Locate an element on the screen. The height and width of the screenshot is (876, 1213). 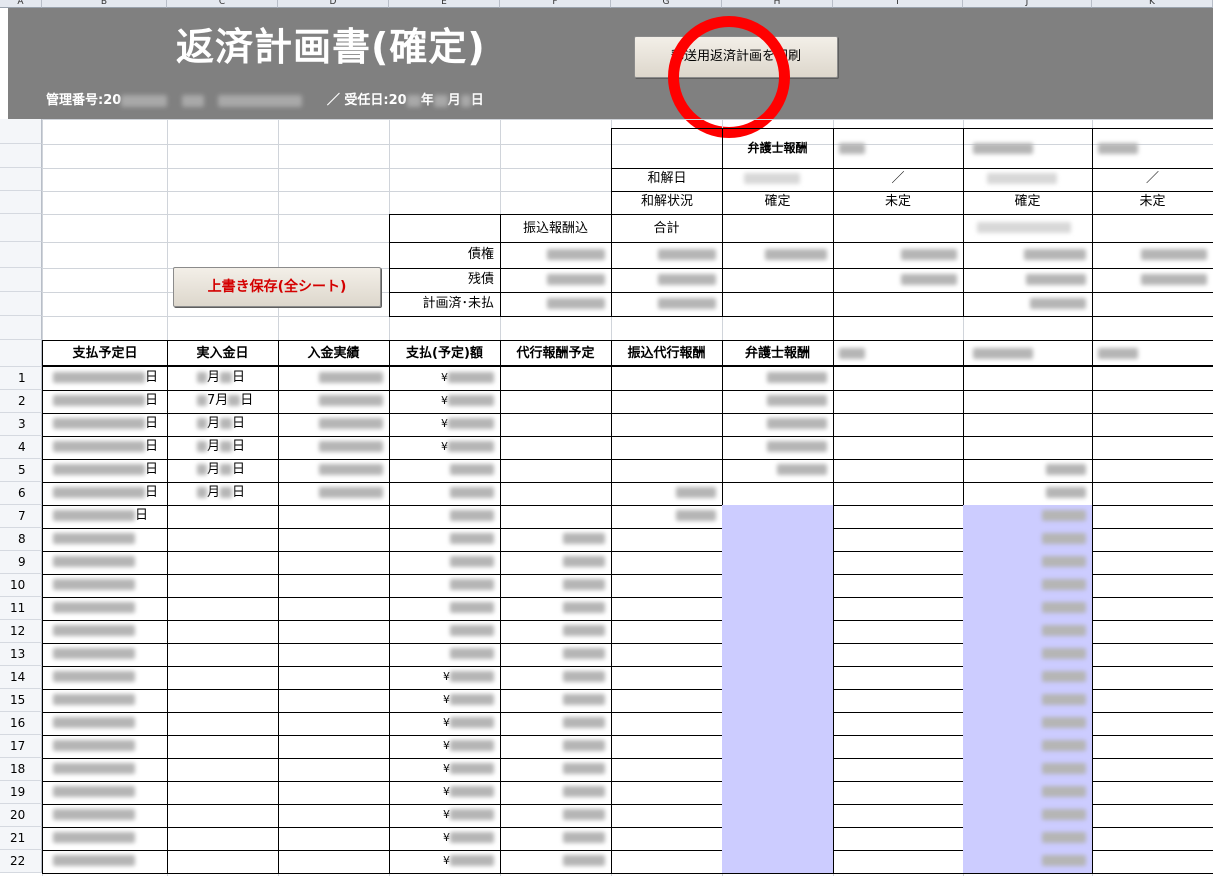
column-header-e: E is located at coordinates (444, 4).